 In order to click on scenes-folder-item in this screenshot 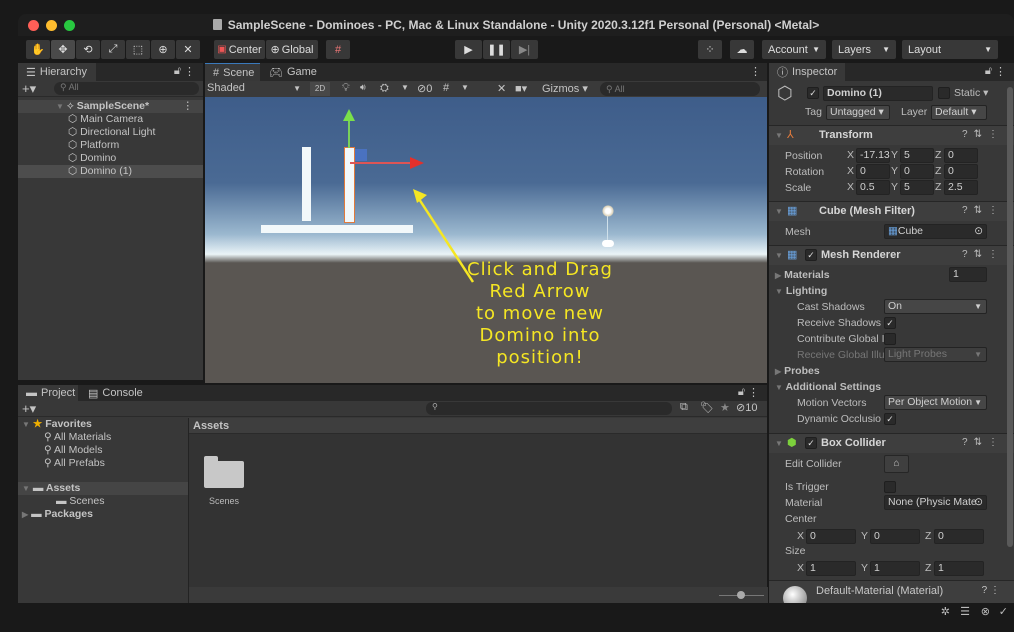, I will do `click(224, 472)`.